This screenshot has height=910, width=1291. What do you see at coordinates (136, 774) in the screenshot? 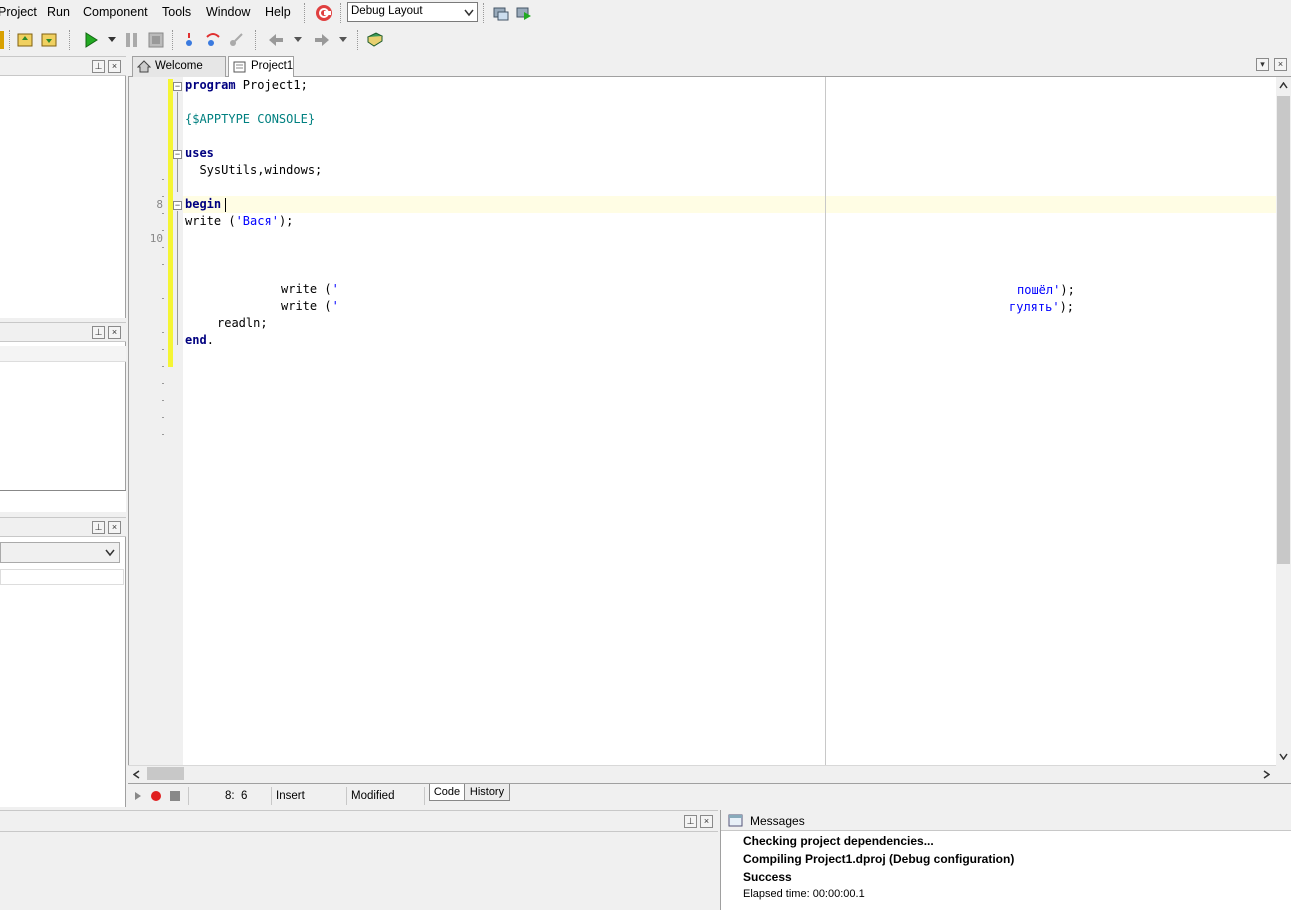
I see `scroll-left-icon` at bounding box center [136, 774].